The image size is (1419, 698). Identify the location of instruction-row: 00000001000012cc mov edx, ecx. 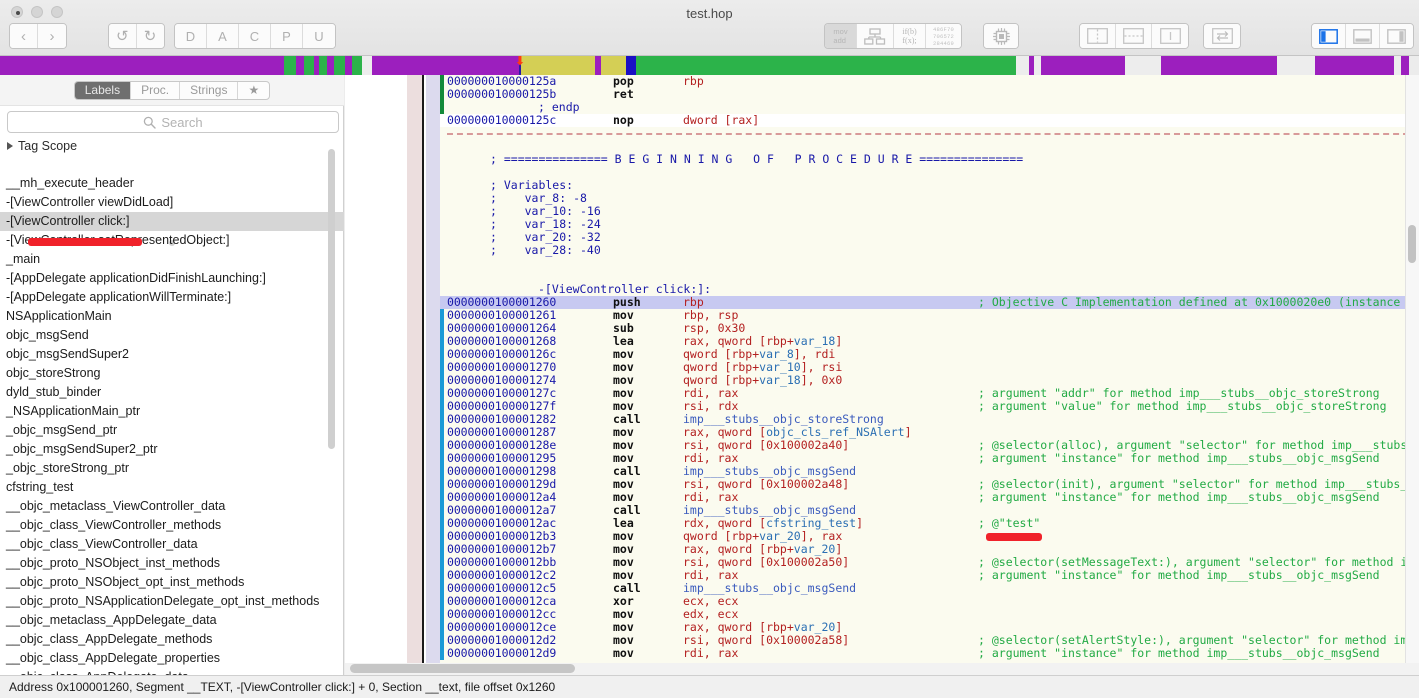
(929, 614).